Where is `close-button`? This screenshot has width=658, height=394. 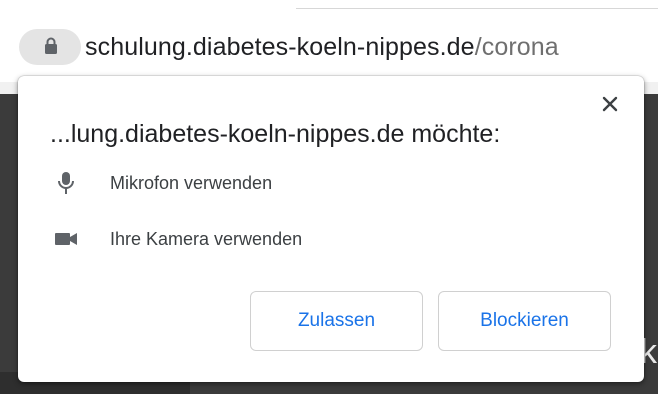 close-button is located at coordinates (610, 104).